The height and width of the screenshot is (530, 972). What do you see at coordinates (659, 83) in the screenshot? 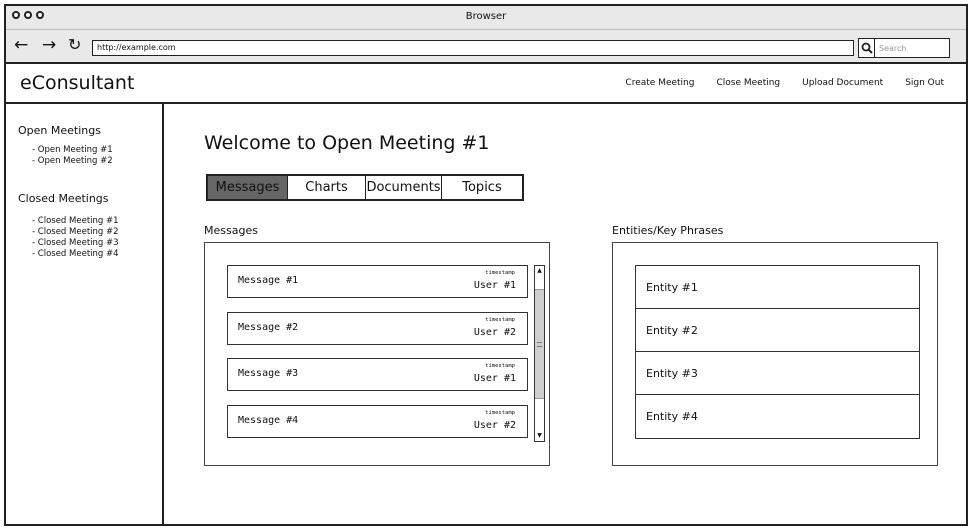
I see `create-meeting-link: Create Meeting` at bounding box center [659, 83].